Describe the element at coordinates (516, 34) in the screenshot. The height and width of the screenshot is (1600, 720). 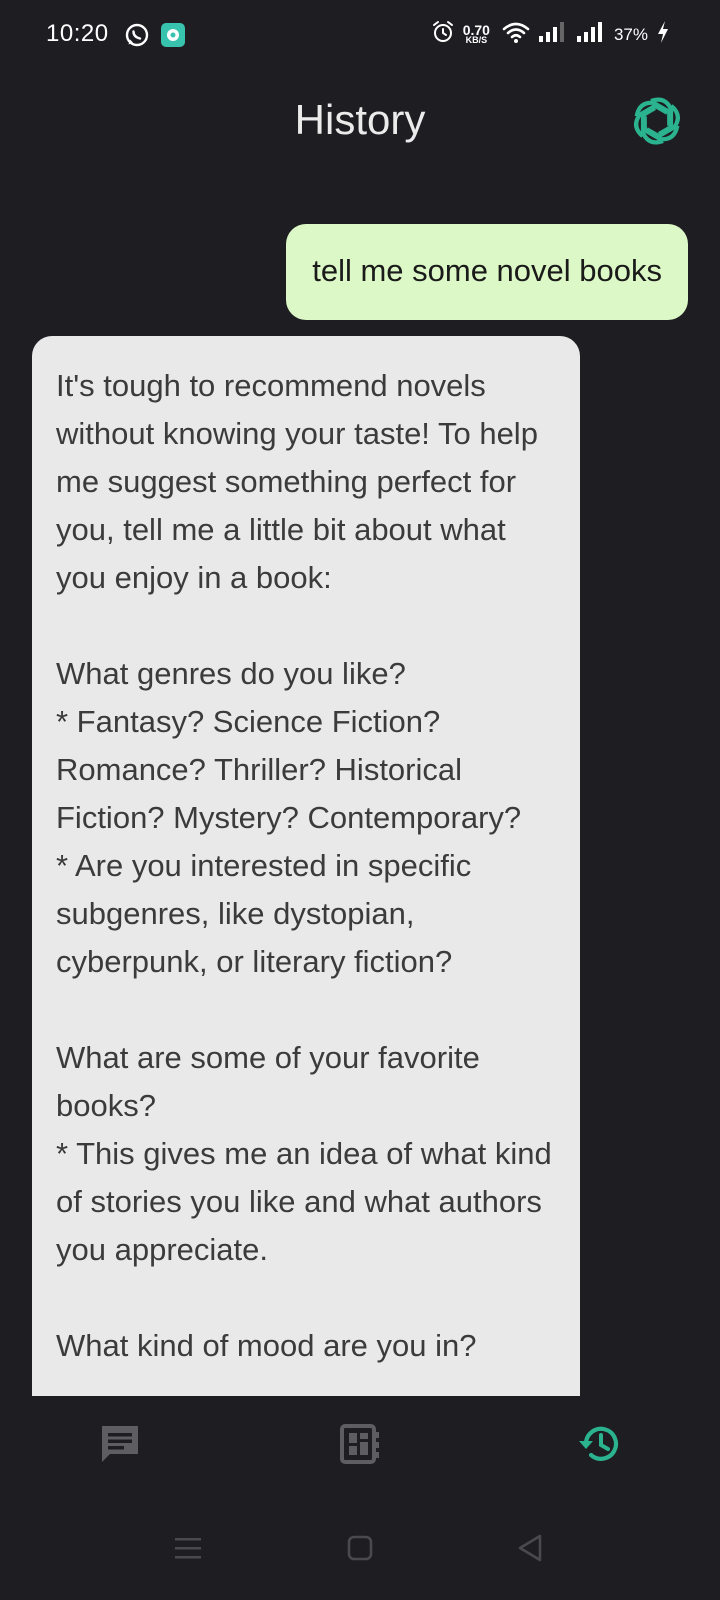
I see `wifi-icon` at that location.